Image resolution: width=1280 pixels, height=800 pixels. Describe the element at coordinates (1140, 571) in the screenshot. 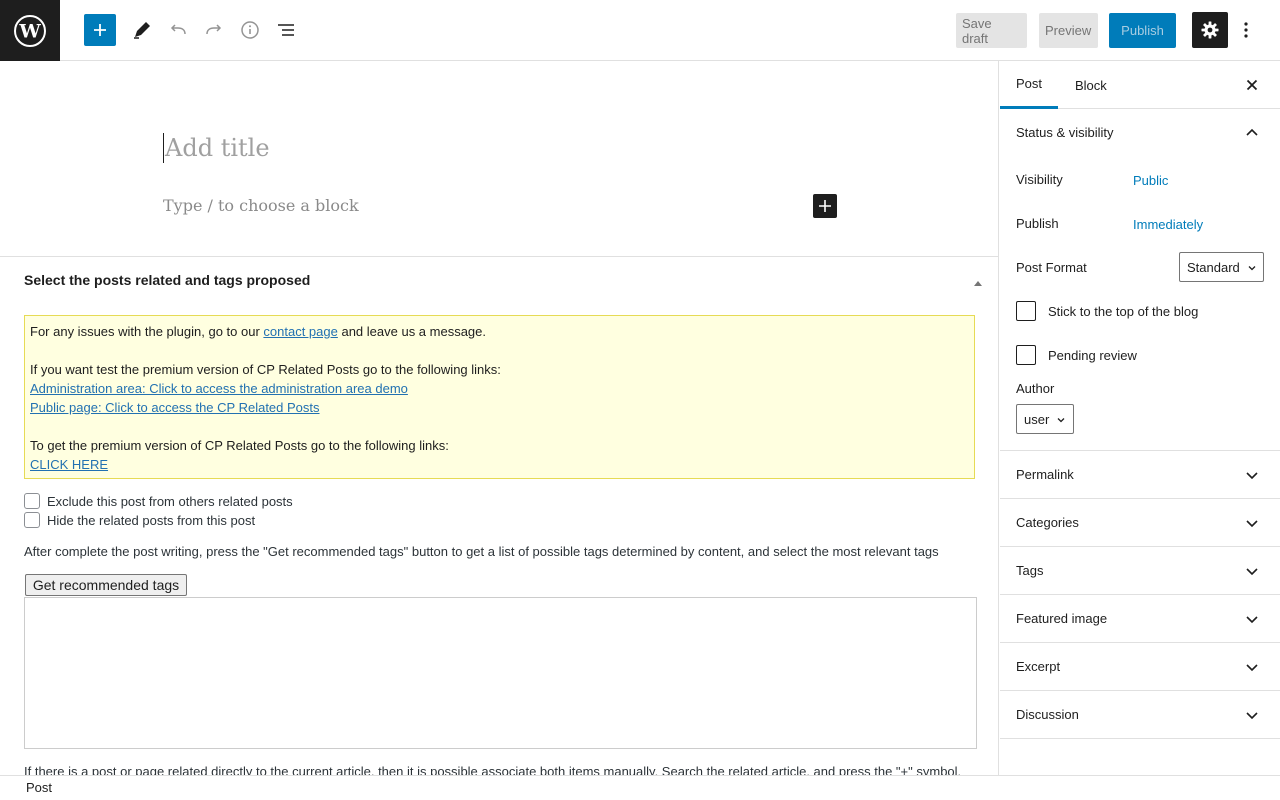

I see `tags-panel-toggle: Tags` at that location.